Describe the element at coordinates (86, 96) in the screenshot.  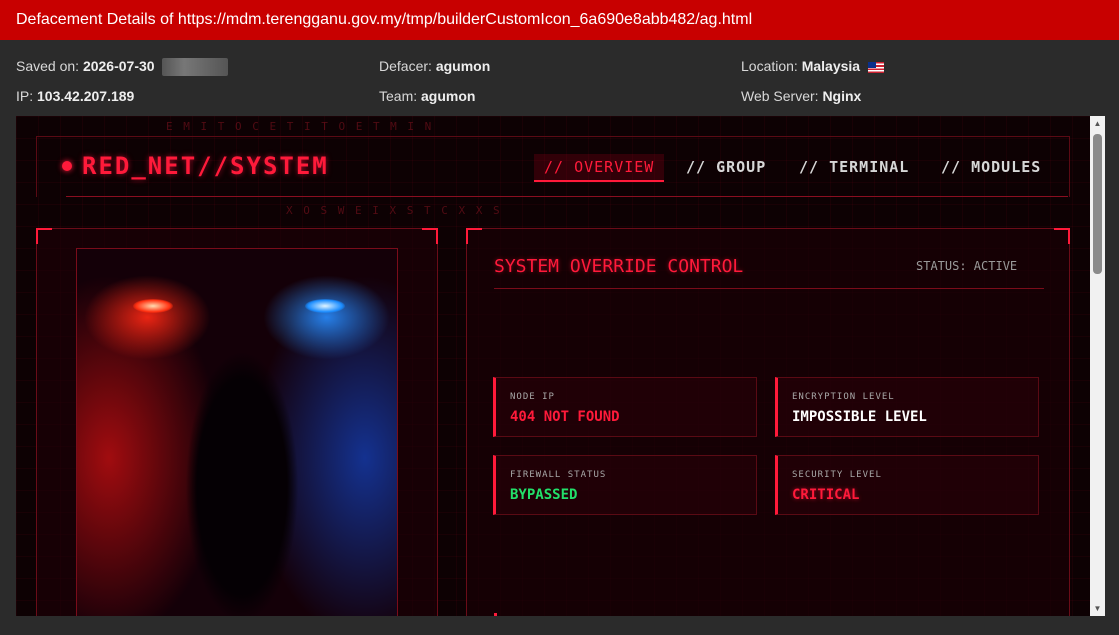
I see `ip-value: 103.42.207.189` at that location.